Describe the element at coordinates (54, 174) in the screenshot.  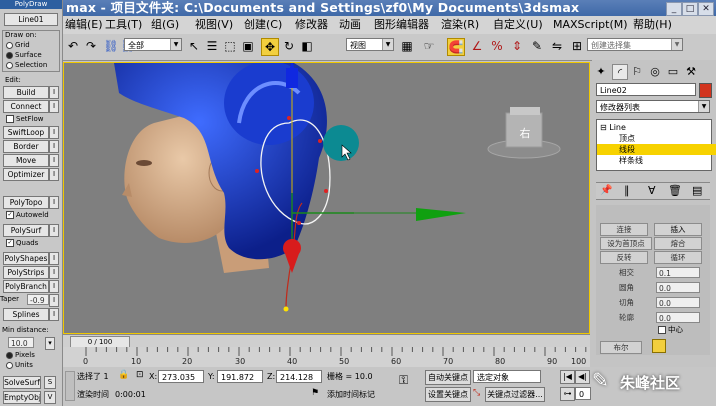
I see `optimizer-options-button: I` at that location.